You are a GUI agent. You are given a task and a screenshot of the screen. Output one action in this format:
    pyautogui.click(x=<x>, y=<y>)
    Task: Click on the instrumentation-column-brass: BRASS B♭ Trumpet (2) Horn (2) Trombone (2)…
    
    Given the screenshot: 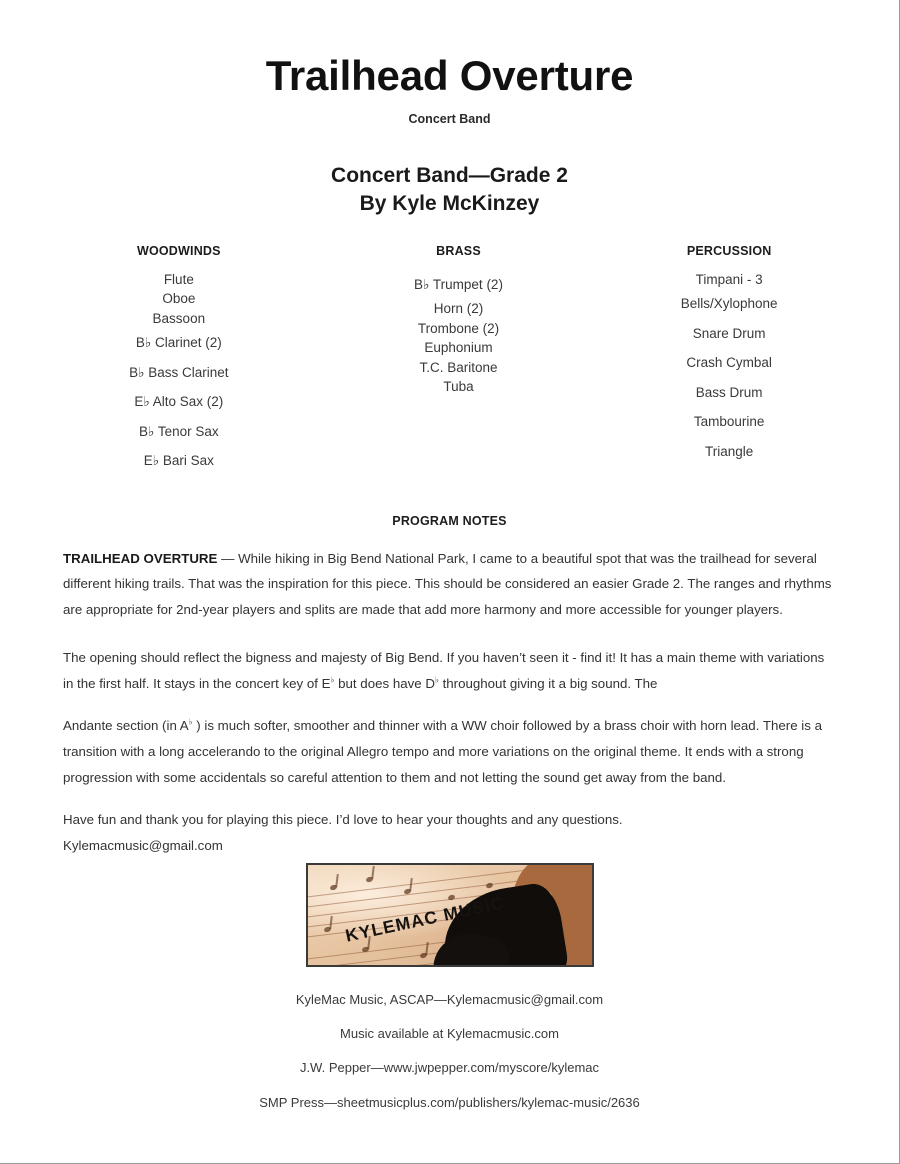 What is the action you would take?
    pyautogui.click(x=459, y=360)
    